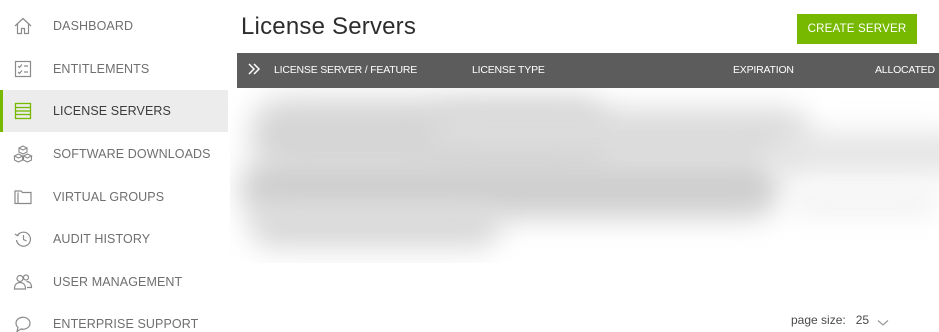  What do you see at coordinates (254, 69) in the screenshot?
I see `expand-all-icon` at bounding box center [254, 69].